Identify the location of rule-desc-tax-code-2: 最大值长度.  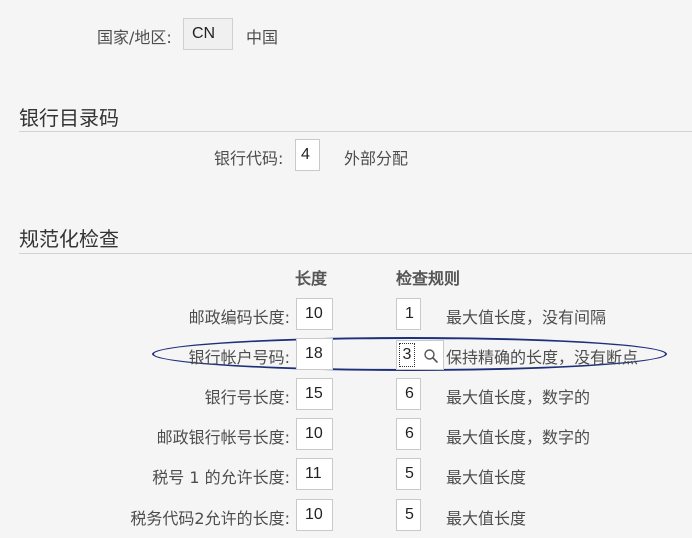
(486, 518).